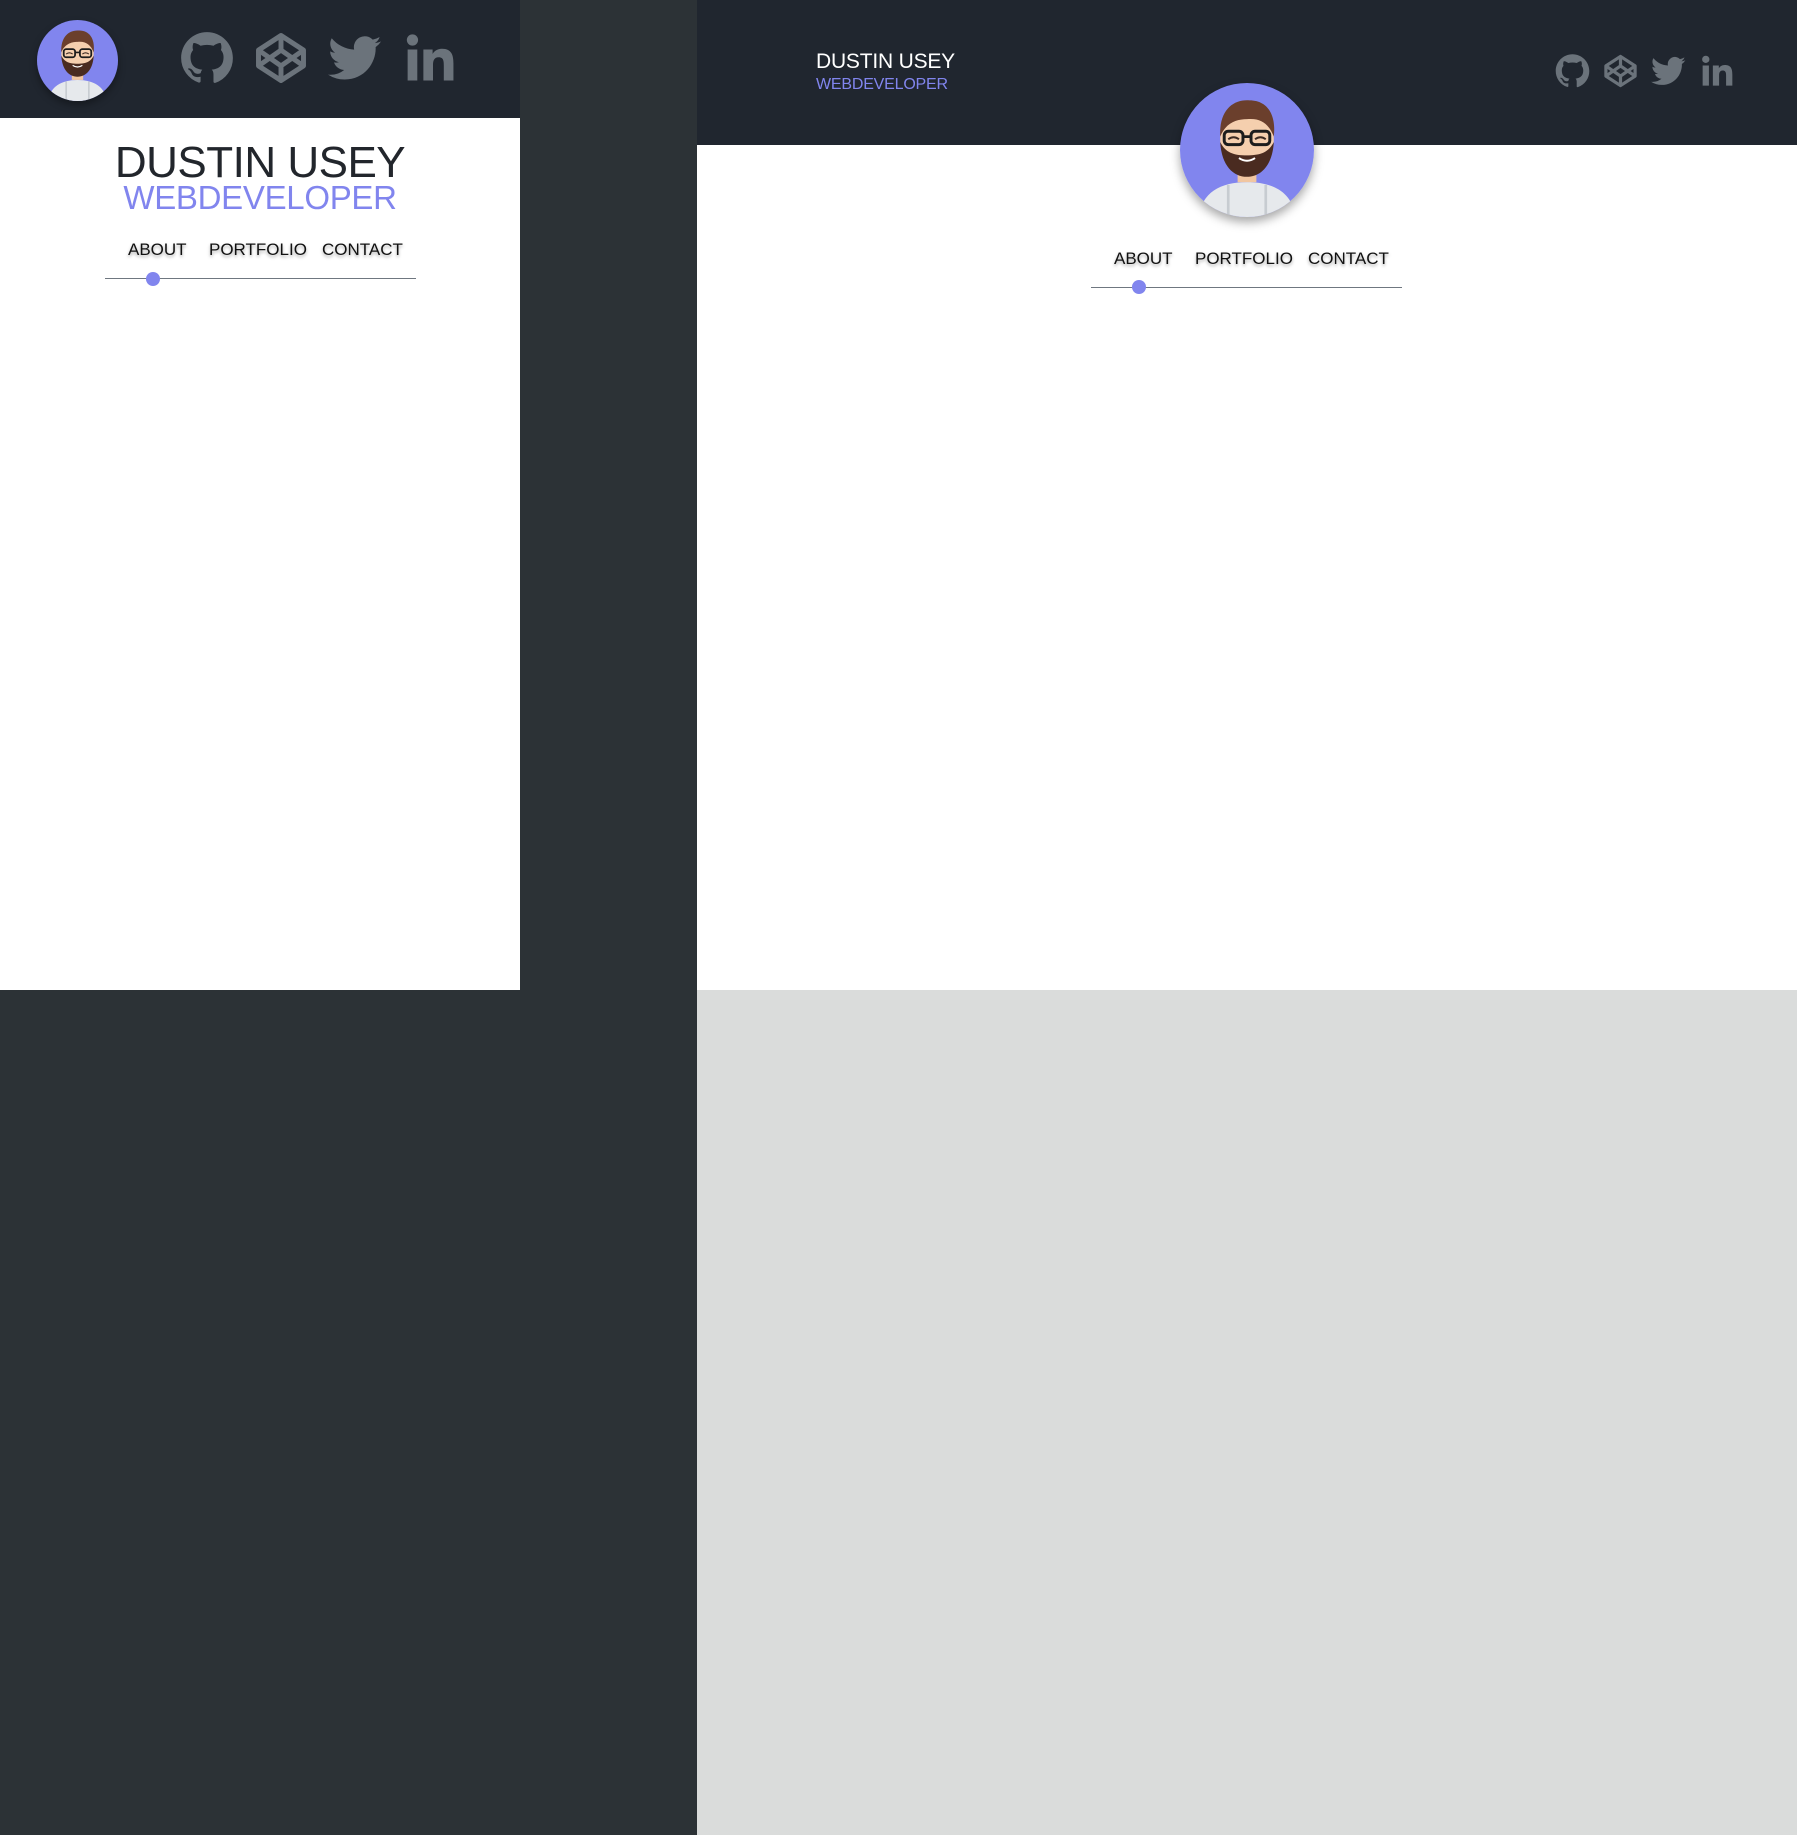 The height and width of the screenshot is (1835, 1797). What do you see at coordinates (260, 197) in the screenshot?
I see `profile-role: WEBDEVELOPER` at bounding box center [260, 197].